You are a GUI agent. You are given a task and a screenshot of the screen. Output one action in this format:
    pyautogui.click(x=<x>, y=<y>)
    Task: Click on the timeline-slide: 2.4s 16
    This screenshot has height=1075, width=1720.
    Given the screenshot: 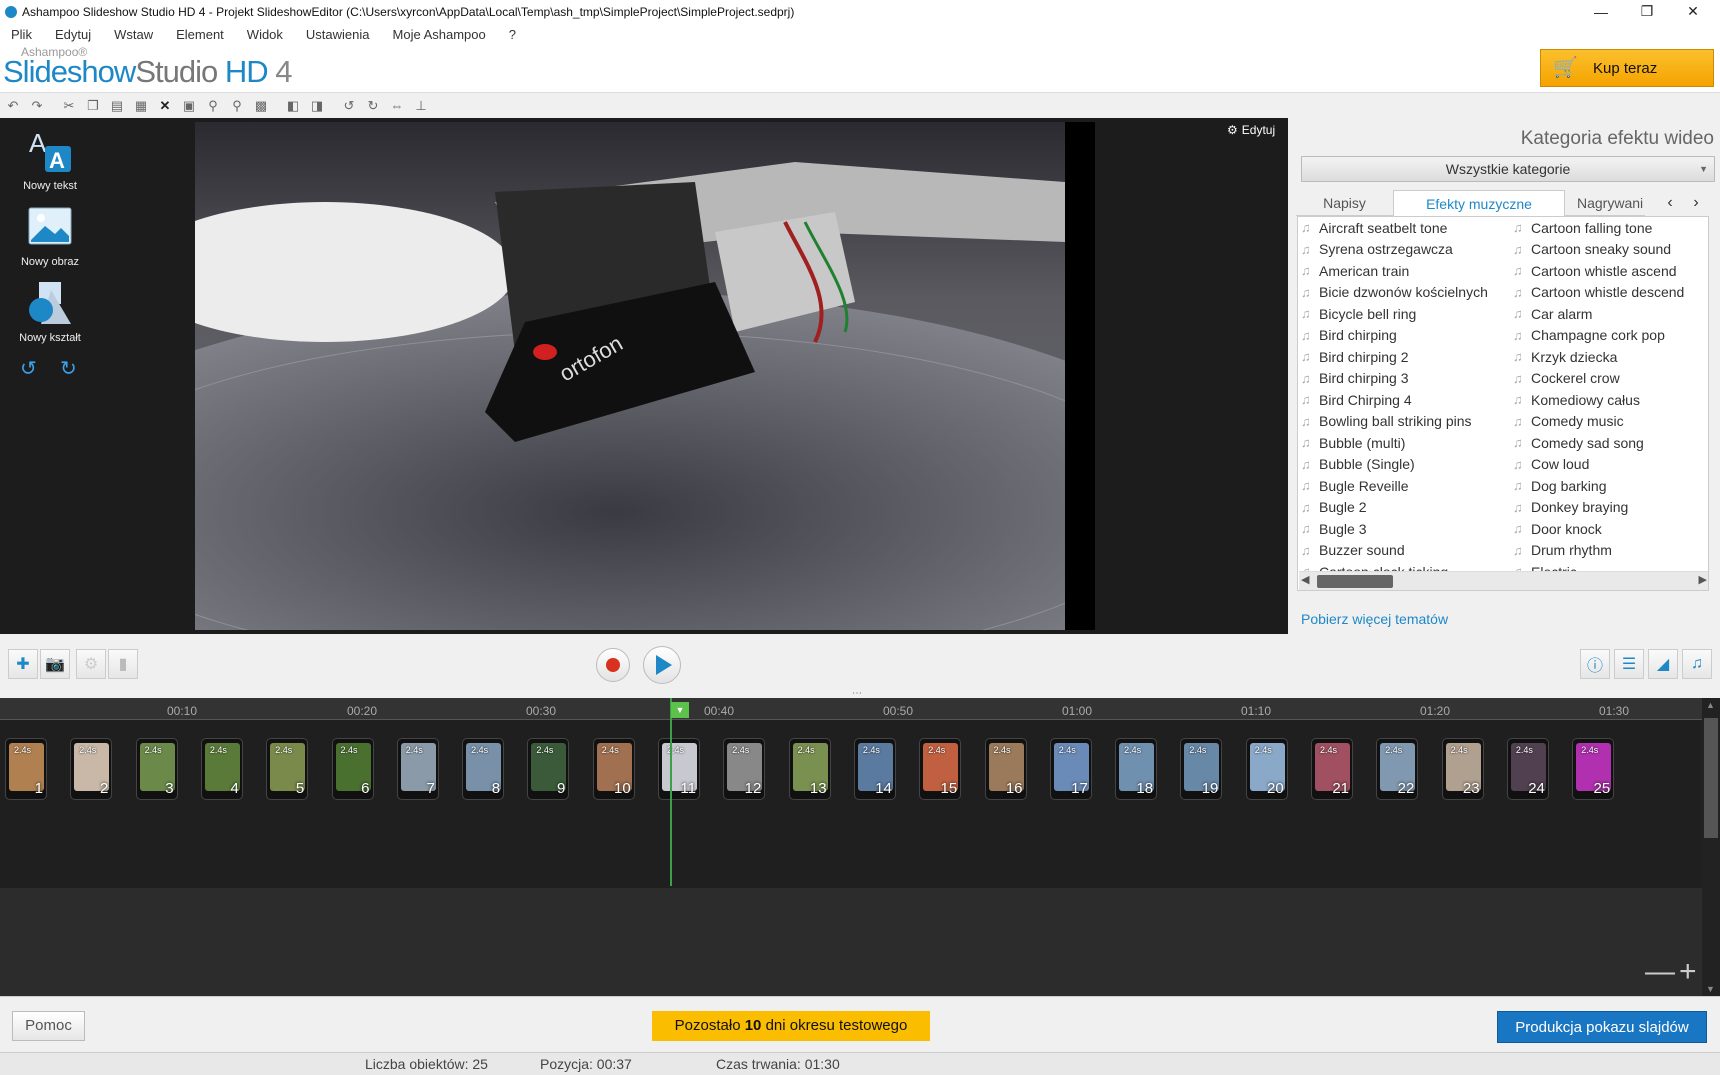 What is the action you would take?
    pyautogui.click(x=1005, y=769)
    